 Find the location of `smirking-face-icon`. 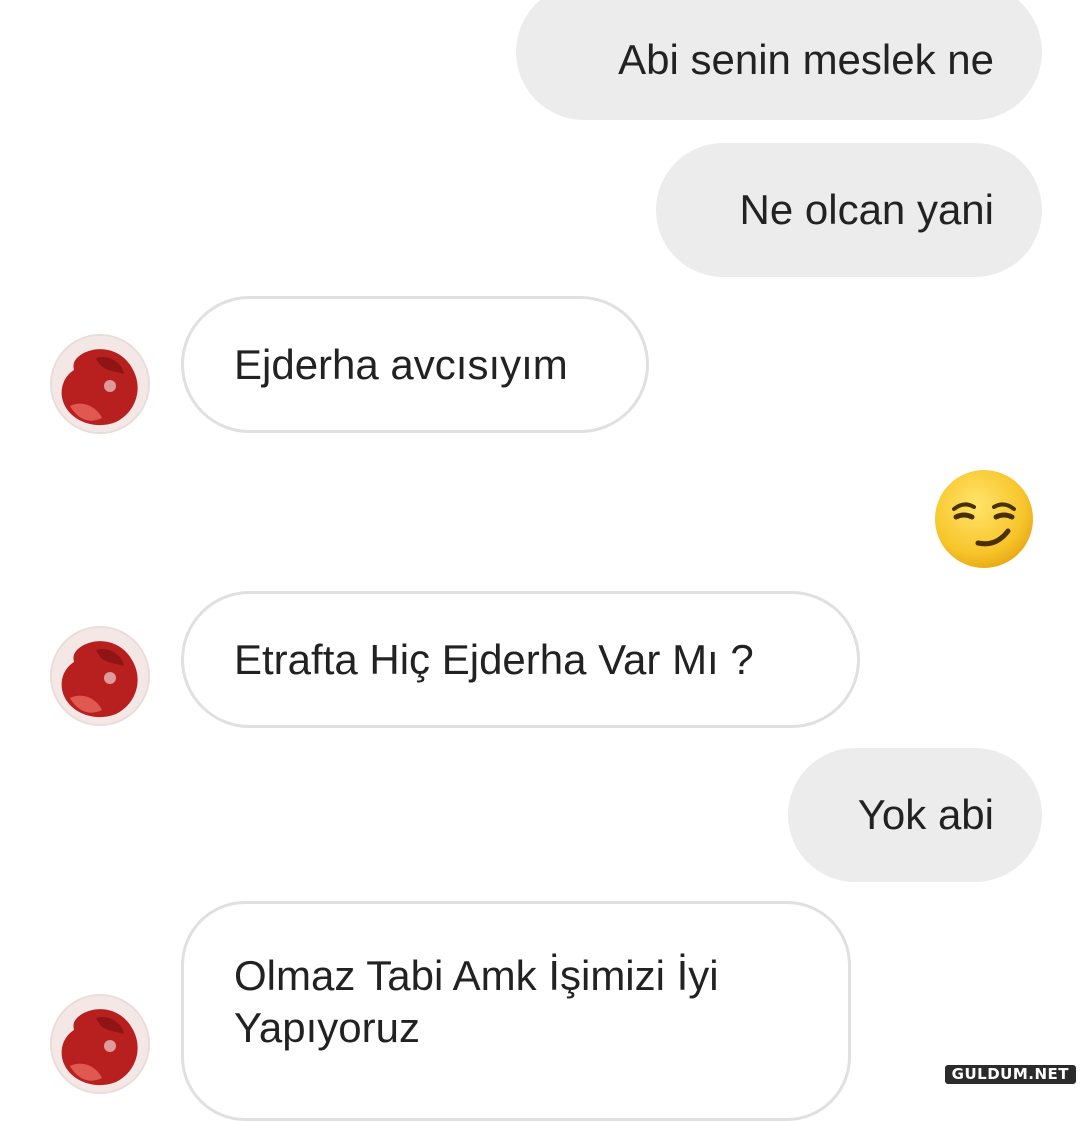

smirking-face-icon is located at coordinates (984, 519).